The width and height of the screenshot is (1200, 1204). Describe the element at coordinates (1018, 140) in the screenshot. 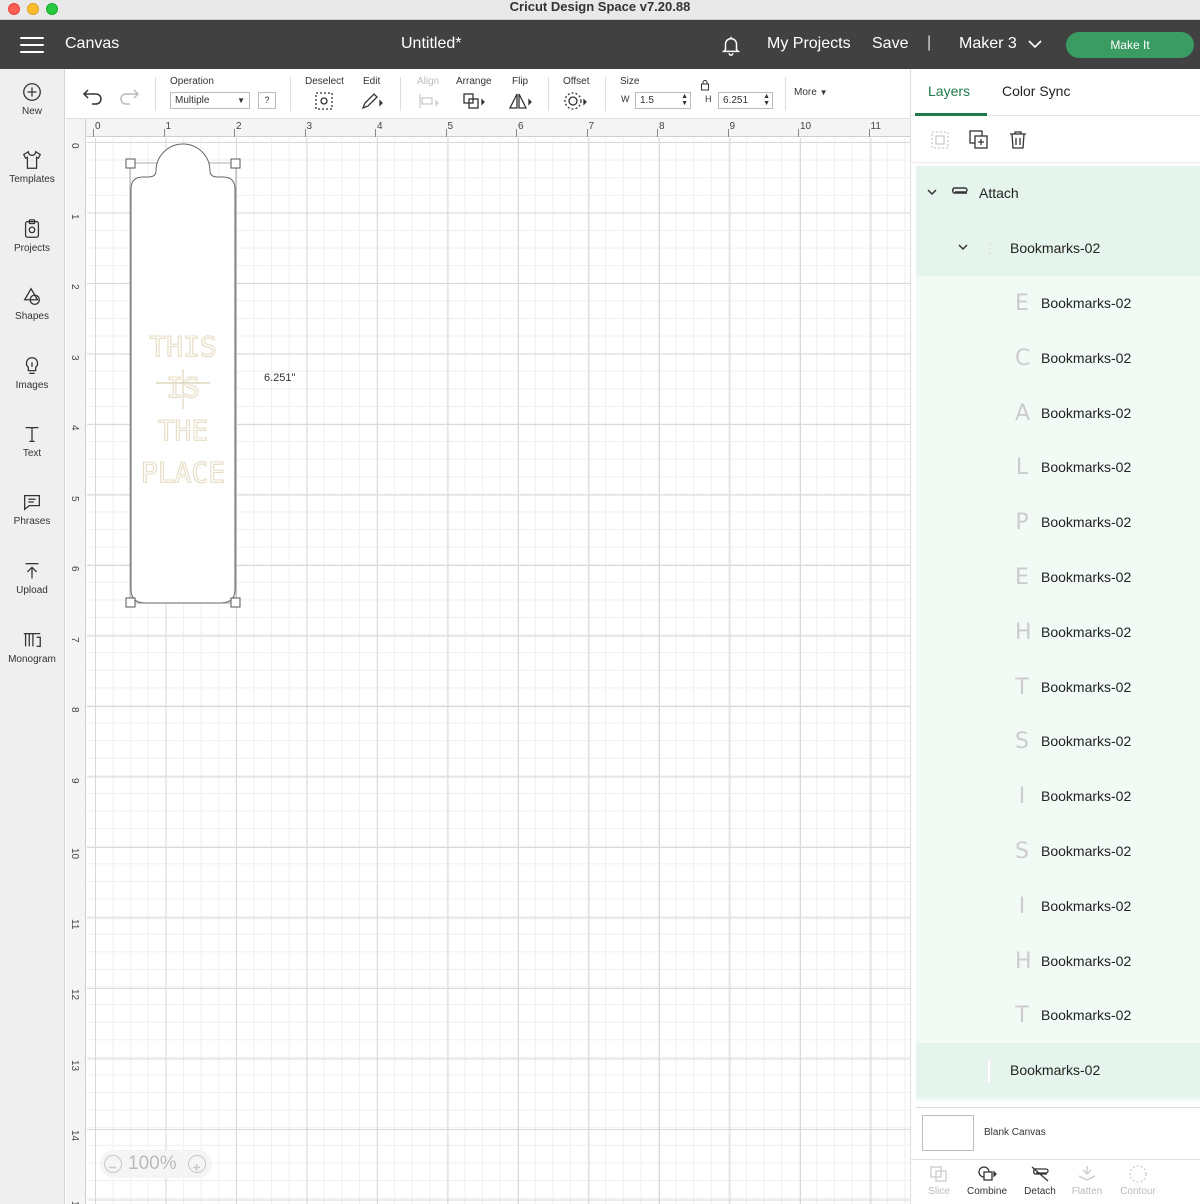

I see `trash-icon` at that location.